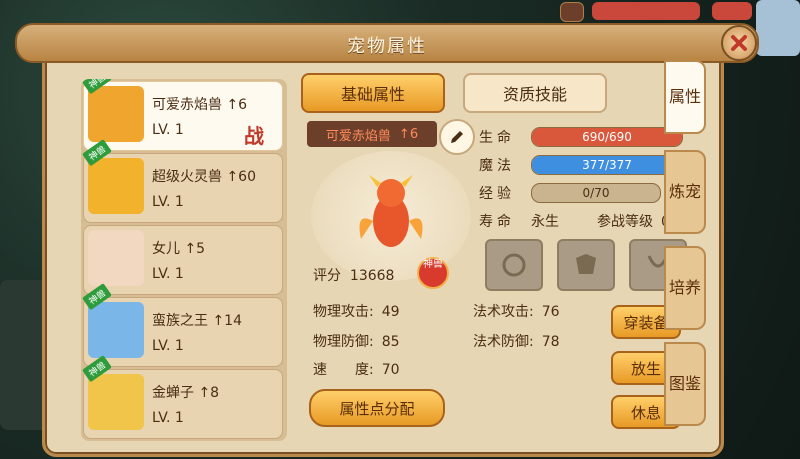  Describe the element at coordinates (356, 370) in the screenshot. I see `stat-speed: 速 度: 70` at that location.